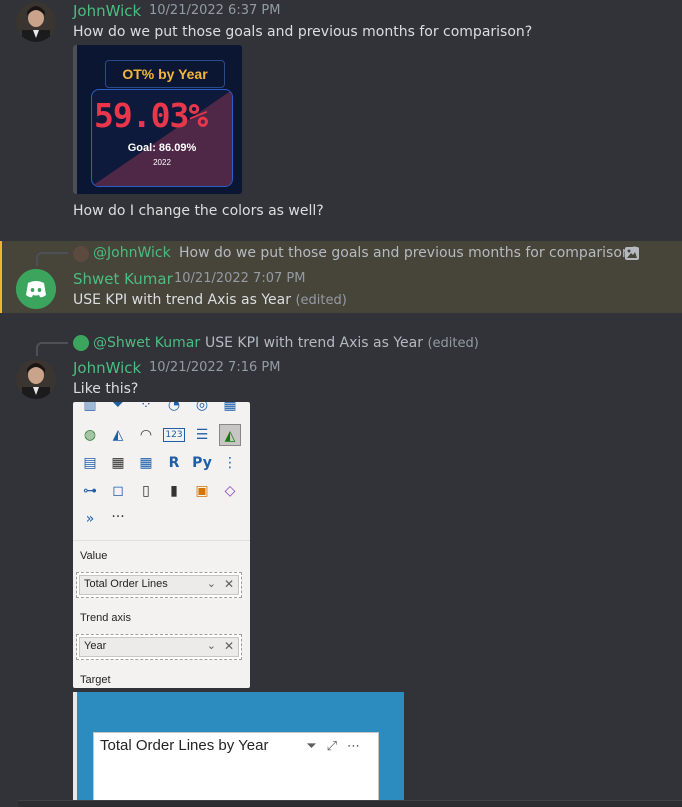 The width and height of the screenshot is (682, 807). What do you see at coordinates (240, 278) in the screenshot?
I see `message-timestamp: 10/21/2022 7:07 PM` at bounding box center [240, 278].